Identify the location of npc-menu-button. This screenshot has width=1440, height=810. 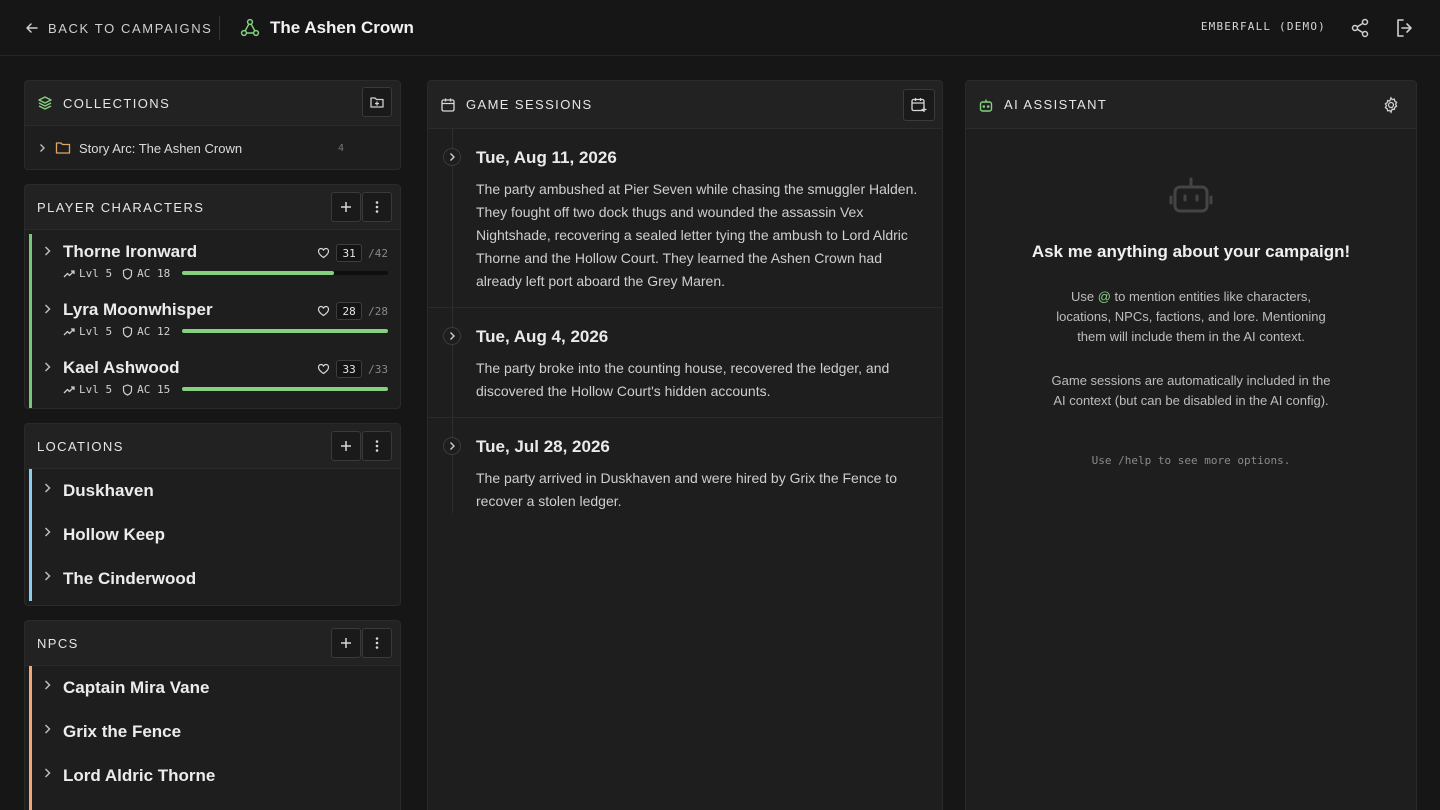
(377, 643).